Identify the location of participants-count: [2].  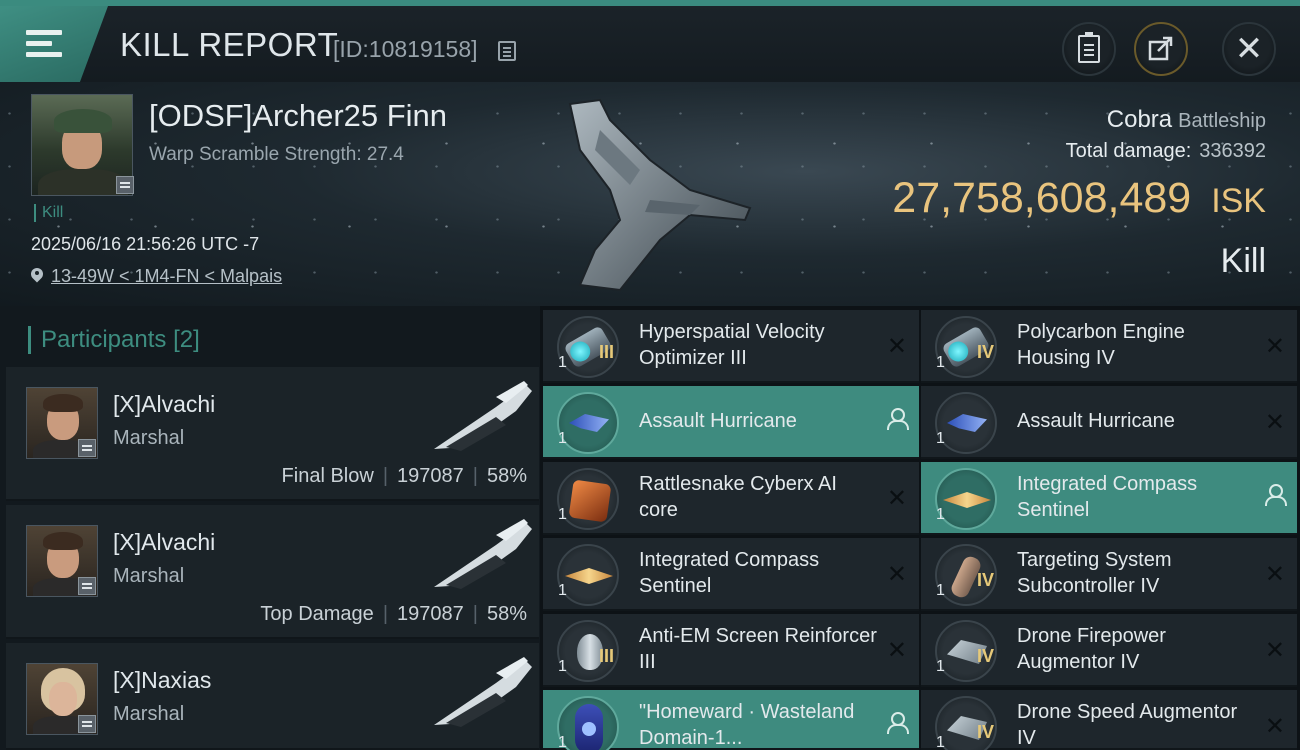
(186, 339).